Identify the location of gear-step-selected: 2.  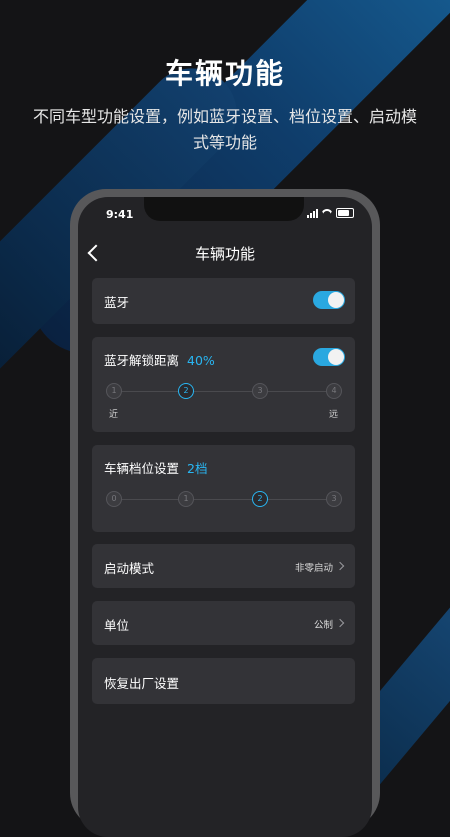
(260, 499).